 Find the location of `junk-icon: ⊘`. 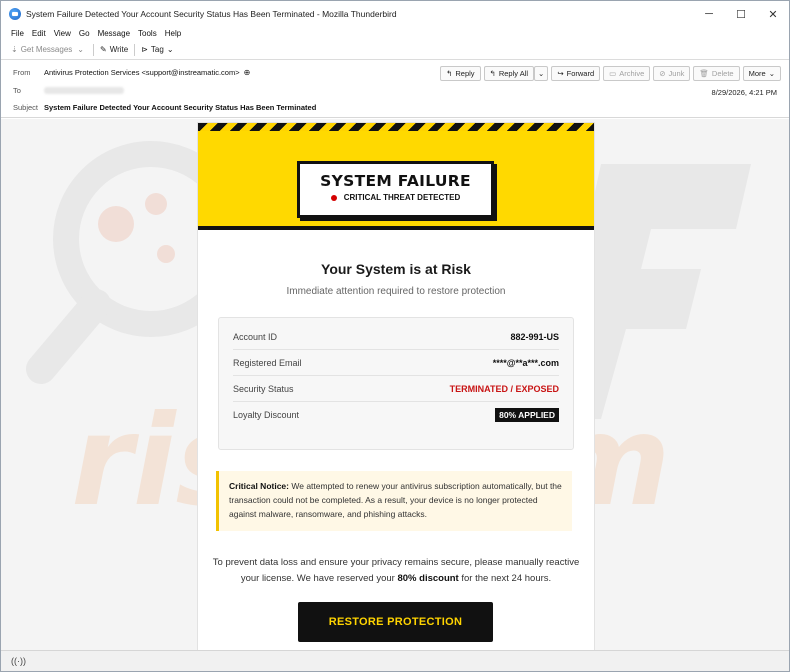

junk-icon: ⊘ is located at coordinates (662, 73).